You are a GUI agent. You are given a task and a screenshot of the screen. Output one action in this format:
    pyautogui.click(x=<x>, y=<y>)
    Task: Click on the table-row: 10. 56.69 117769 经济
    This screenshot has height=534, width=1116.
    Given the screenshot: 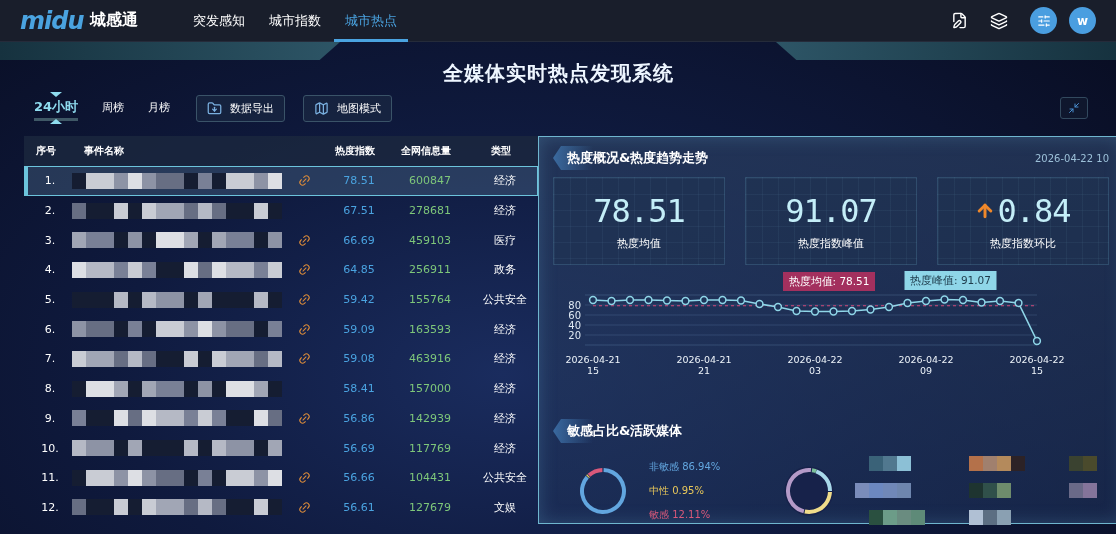 What is the action you would take?
    pyautogui.click(x=281, y=448)
    